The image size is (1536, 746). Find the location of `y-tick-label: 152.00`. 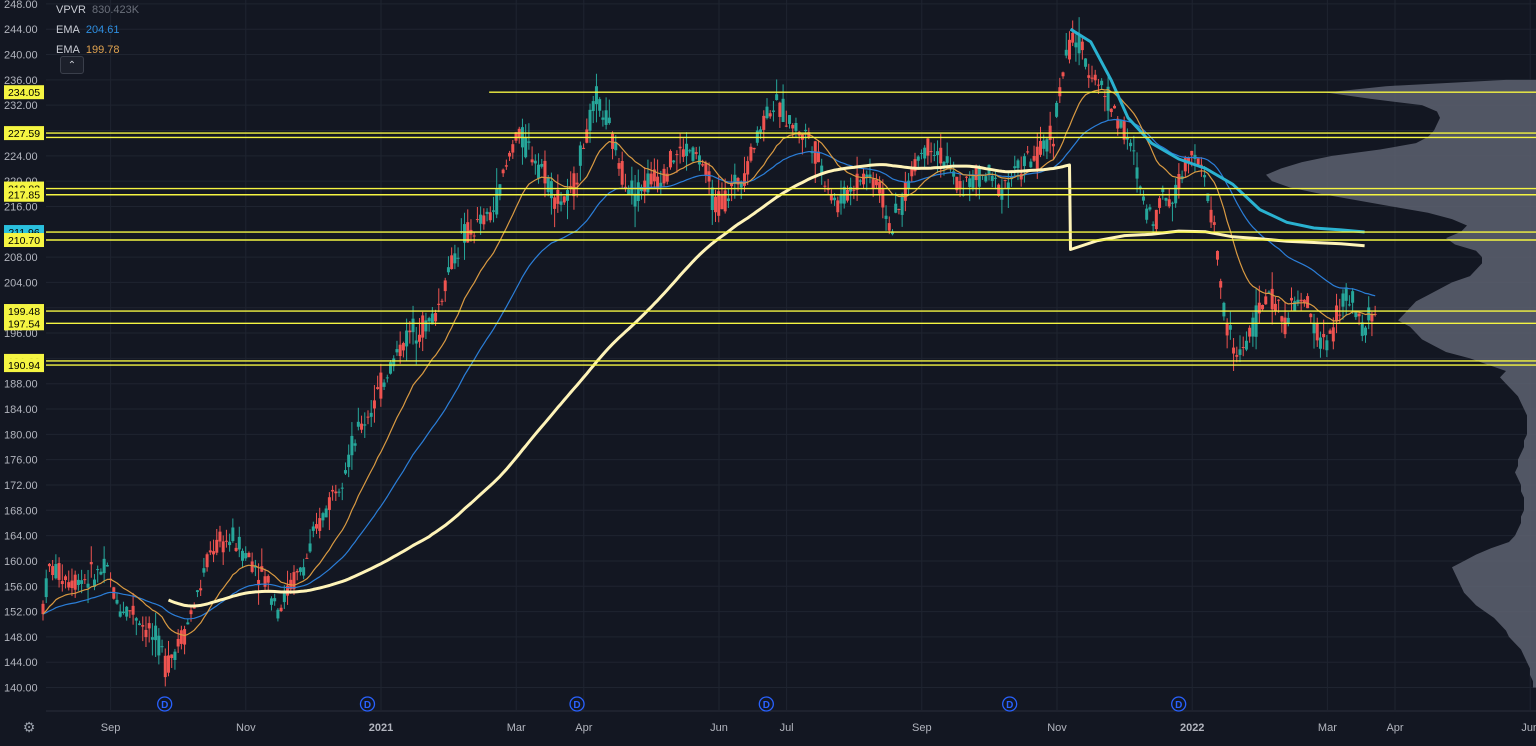

y-tick-label: 152.00 is located at coordinates (21, 613).